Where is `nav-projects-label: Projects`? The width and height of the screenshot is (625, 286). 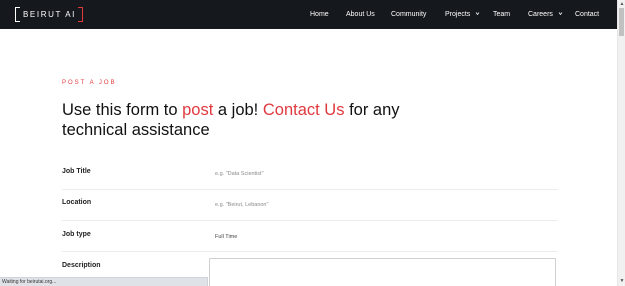 nav-projects-label: Projects is located at coordinates (458, 14).